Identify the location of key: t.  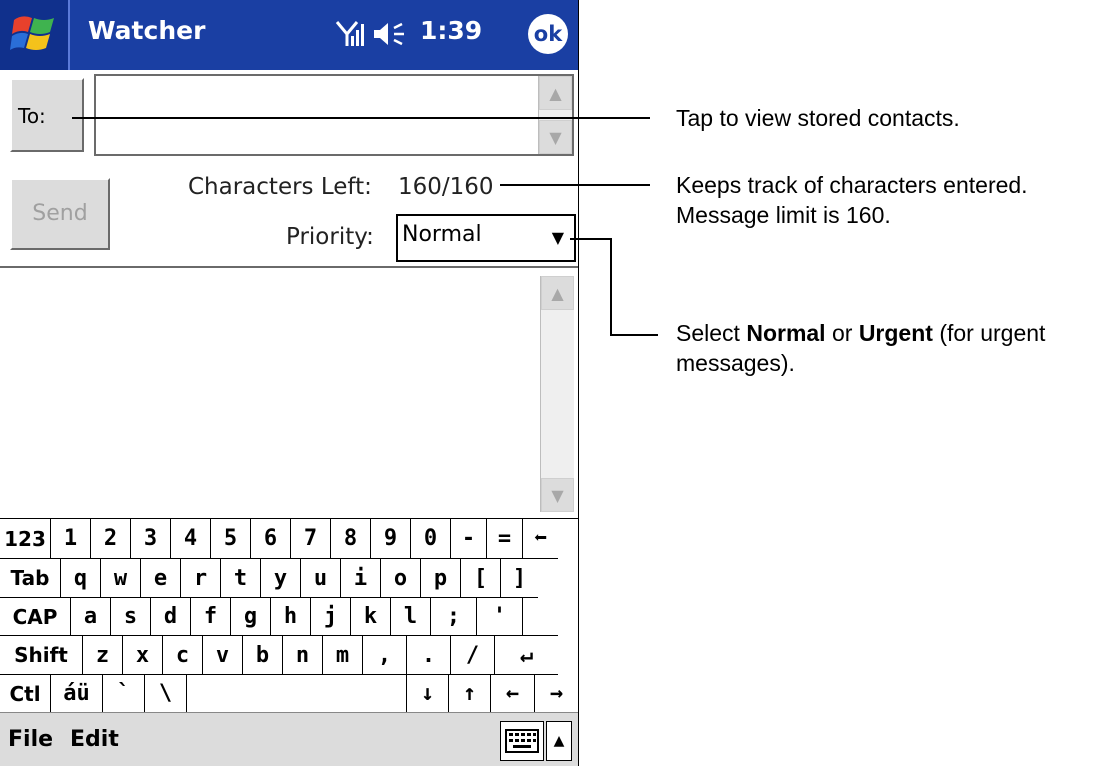
(240, 578).